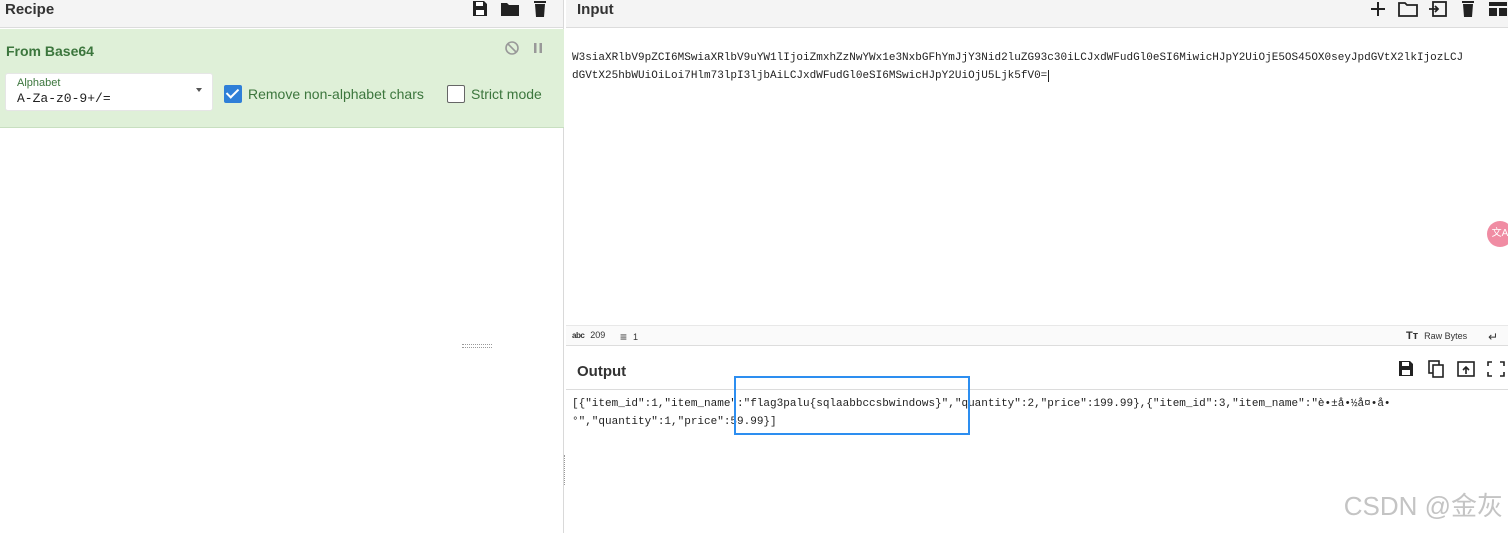 This screenshot has width=1508, height=533. Describe the element at coordinates (39, 83) in the screenshot. I see `alphabet-label: Alphabet` at that location.